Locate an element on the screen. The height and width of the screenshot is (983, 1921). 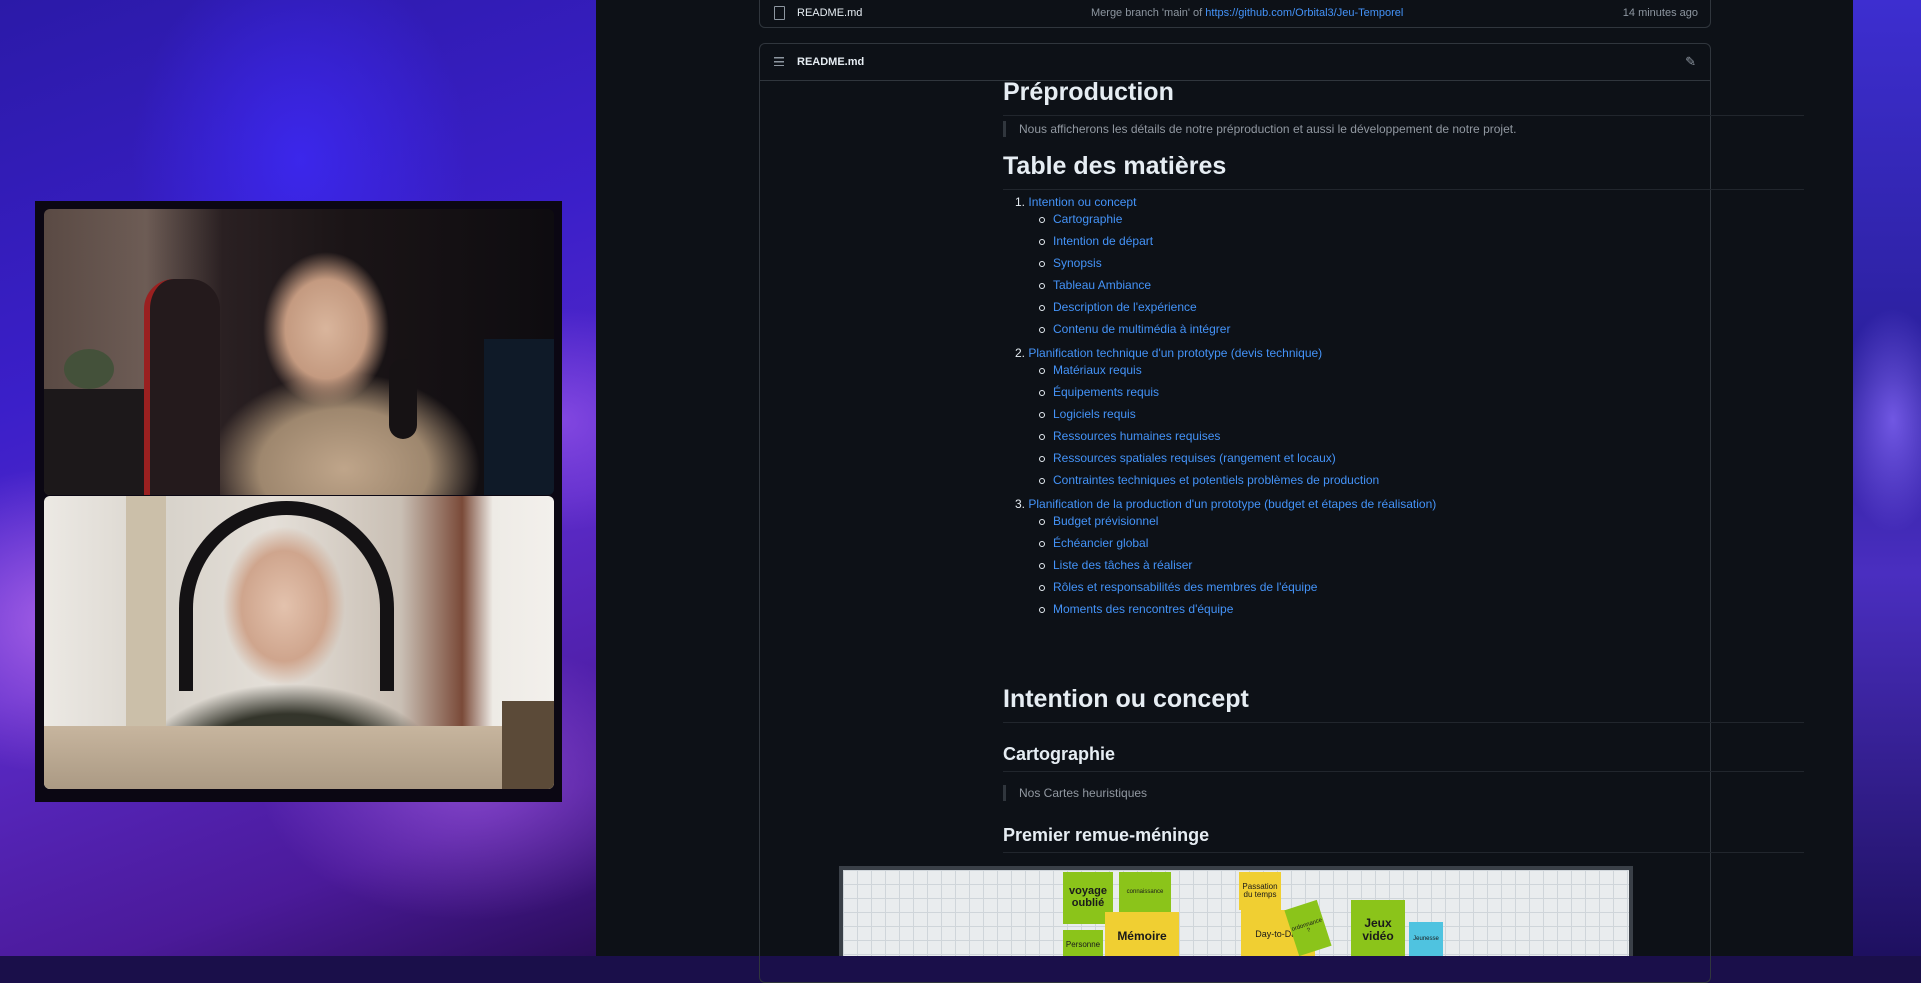
toc-subitem: Liste des tâches à réaliser is located at coordinates (1122, 565).